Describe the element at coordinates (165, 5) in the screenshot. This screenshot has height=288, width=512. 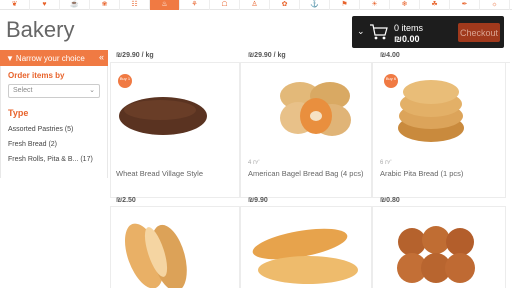
I see `category-tab-icon: ♨` at that location.